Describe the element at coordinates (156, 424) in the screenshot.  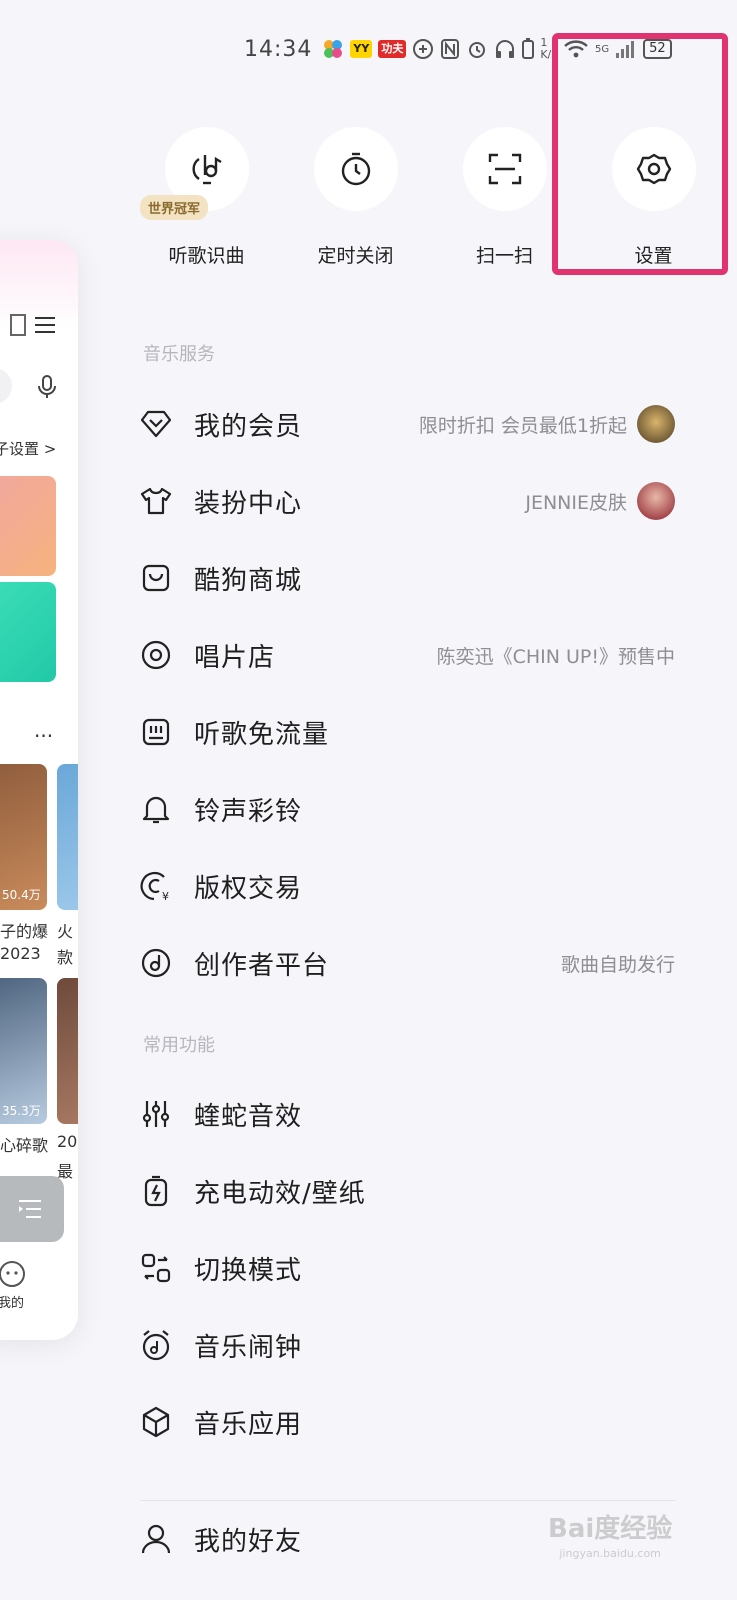
I see `diamond-icon` at that location.